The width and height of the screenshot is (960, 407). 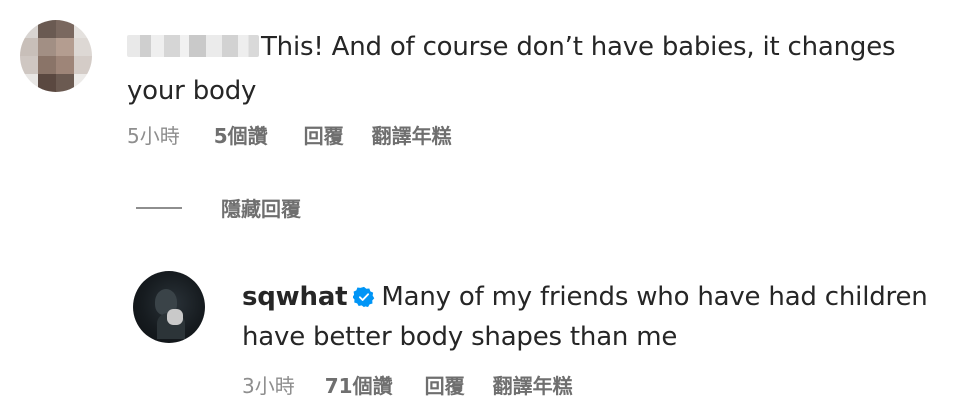 I want to click on reply-translate-button: 翻譯年糕, so click(x=533, y=384).